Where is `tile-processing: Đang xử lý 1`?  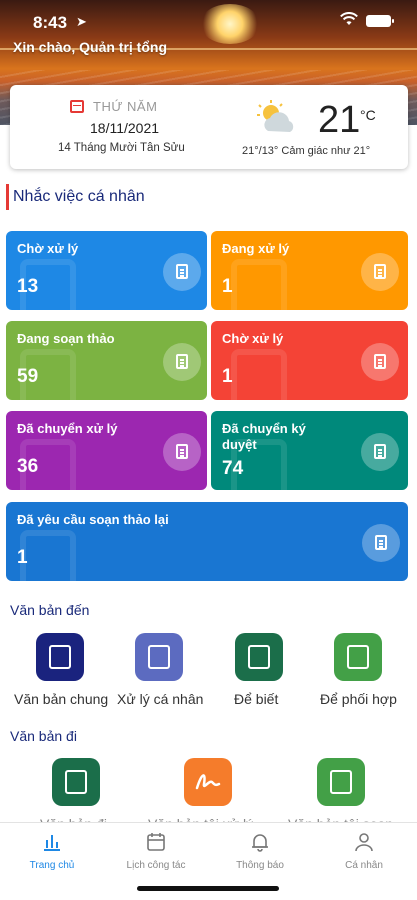 tile-processing: Đang xử lý 1 is located at coordinates (309, 270).